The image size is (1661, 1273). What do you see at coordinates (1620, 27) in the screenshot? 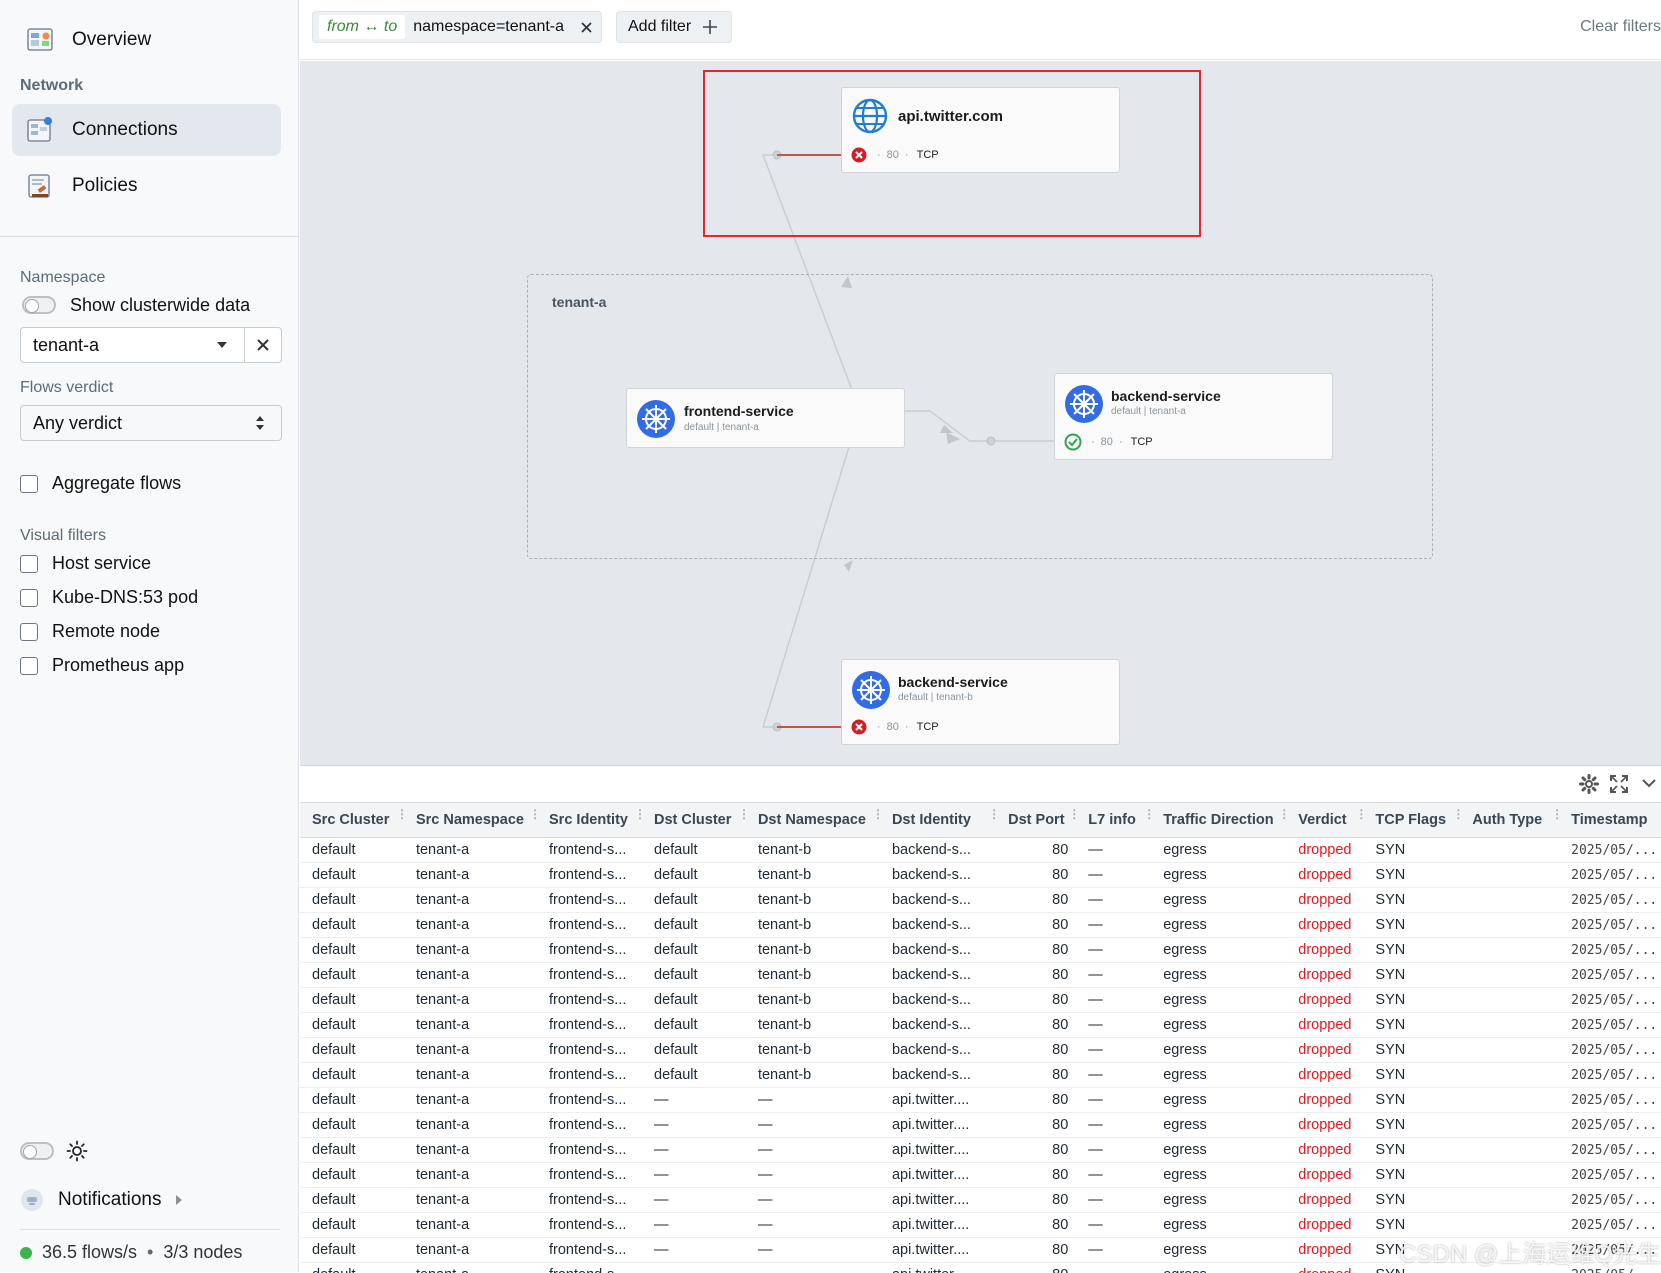
I see `clear-filters-button: Clear filters` at bounding box center [1620, 27].